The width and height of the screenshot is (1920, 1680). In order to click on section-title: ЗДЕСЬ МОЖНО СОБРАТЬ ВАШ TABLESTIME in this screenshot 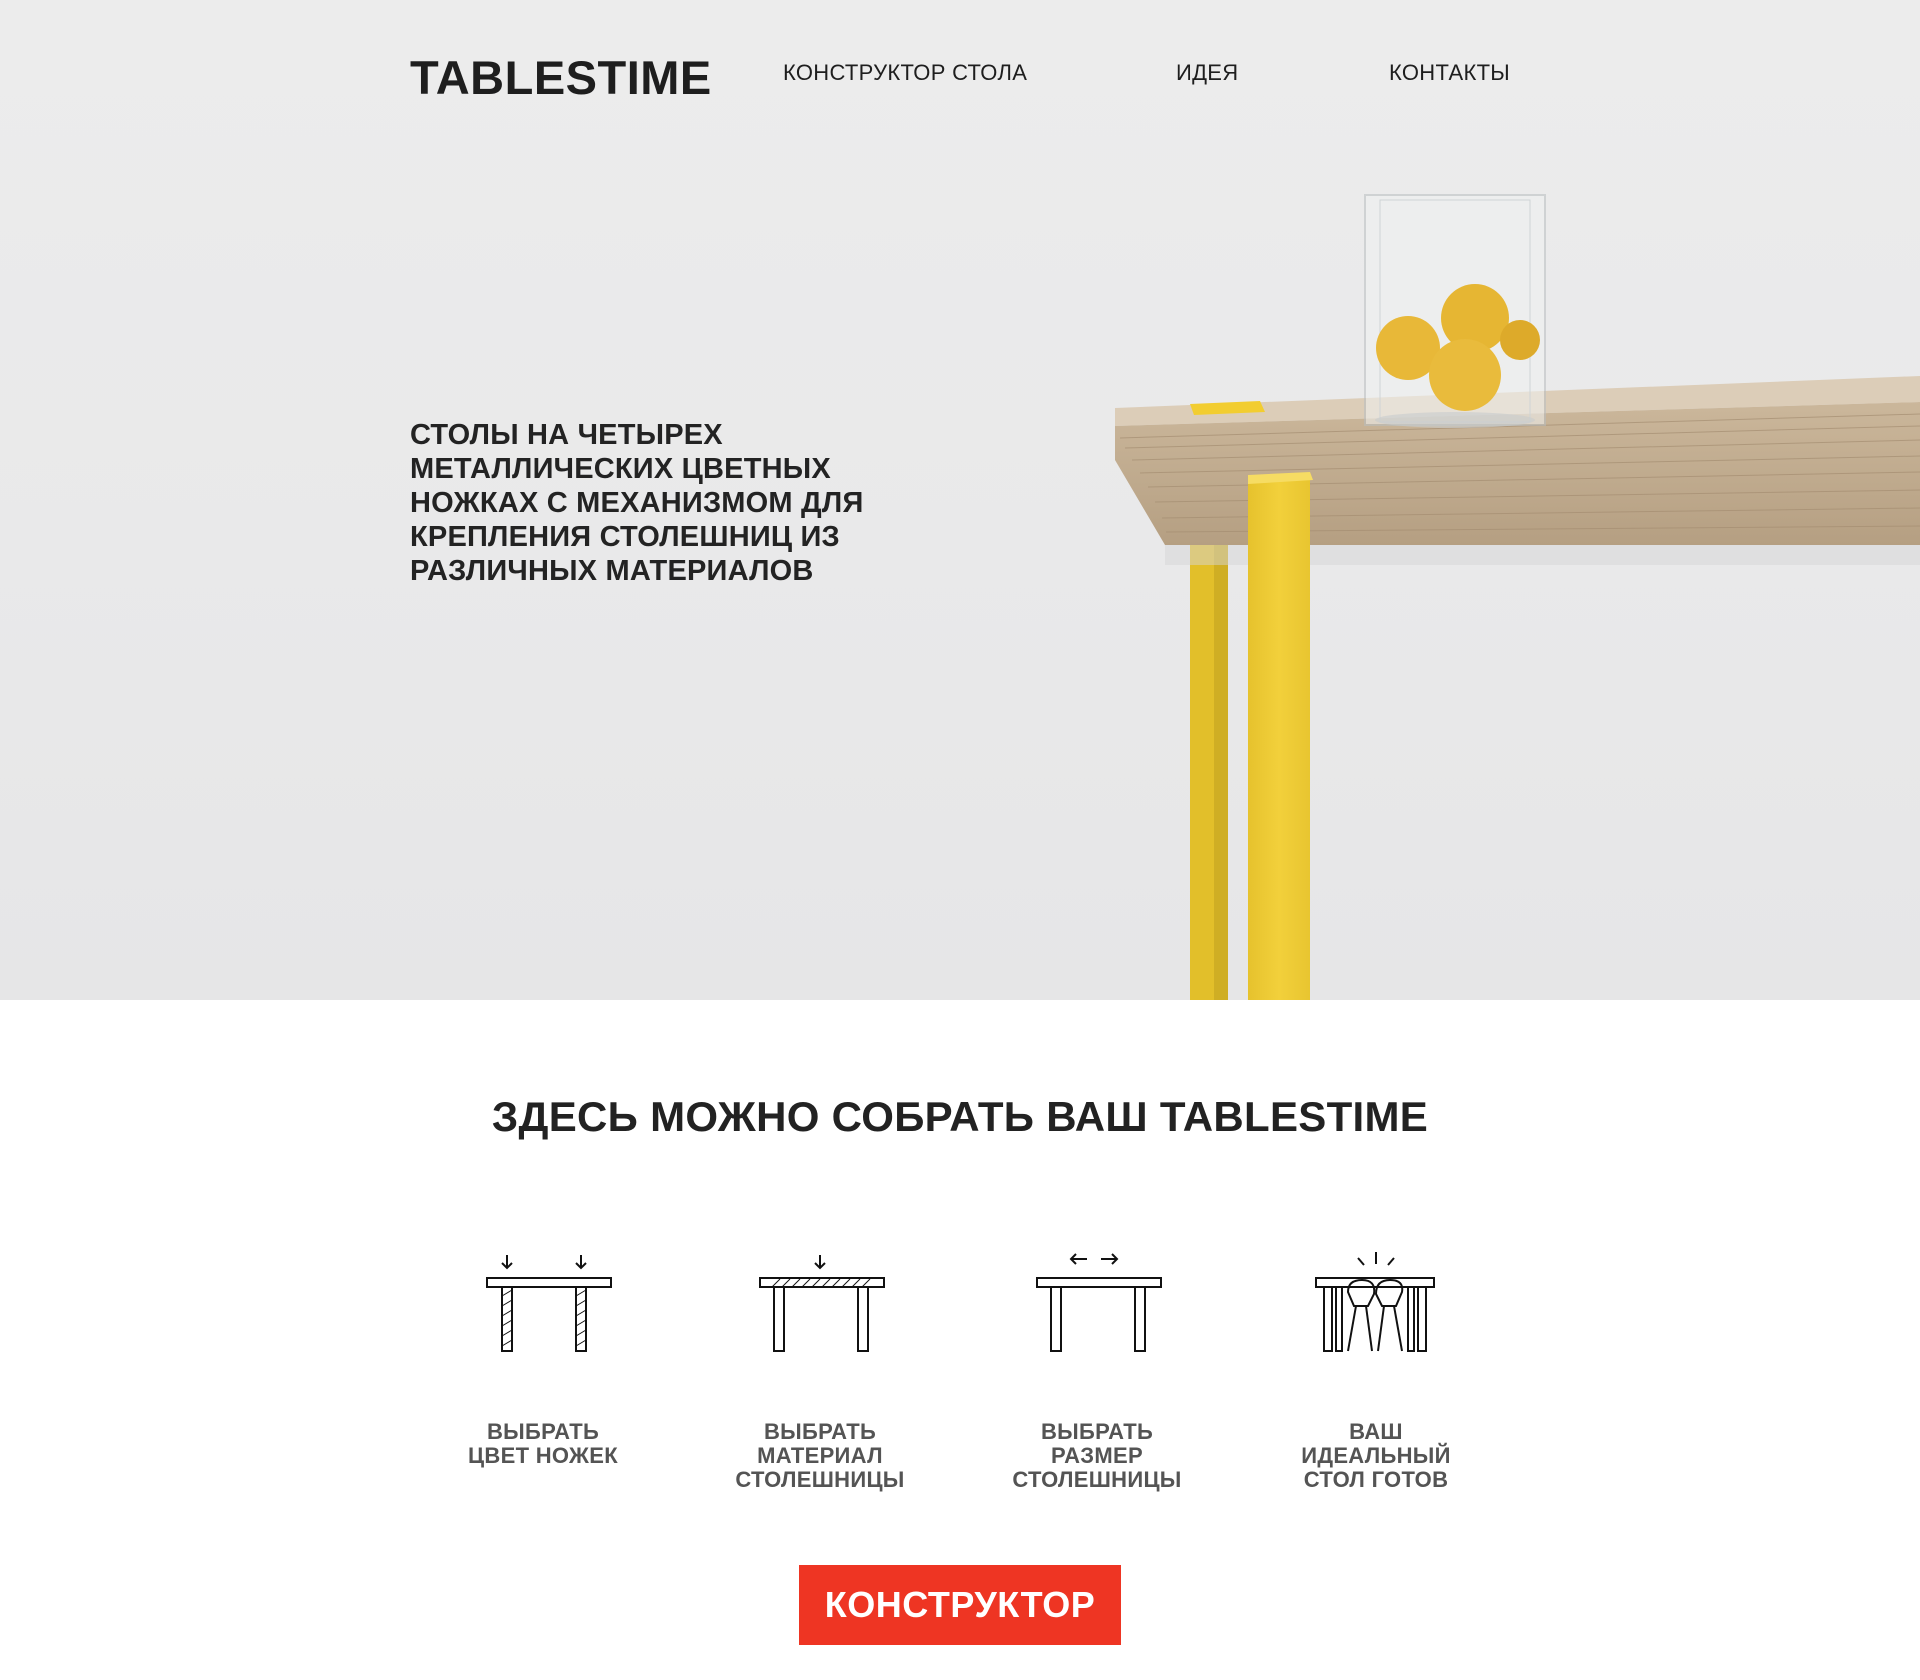, I will do `click(960, 1116)`.